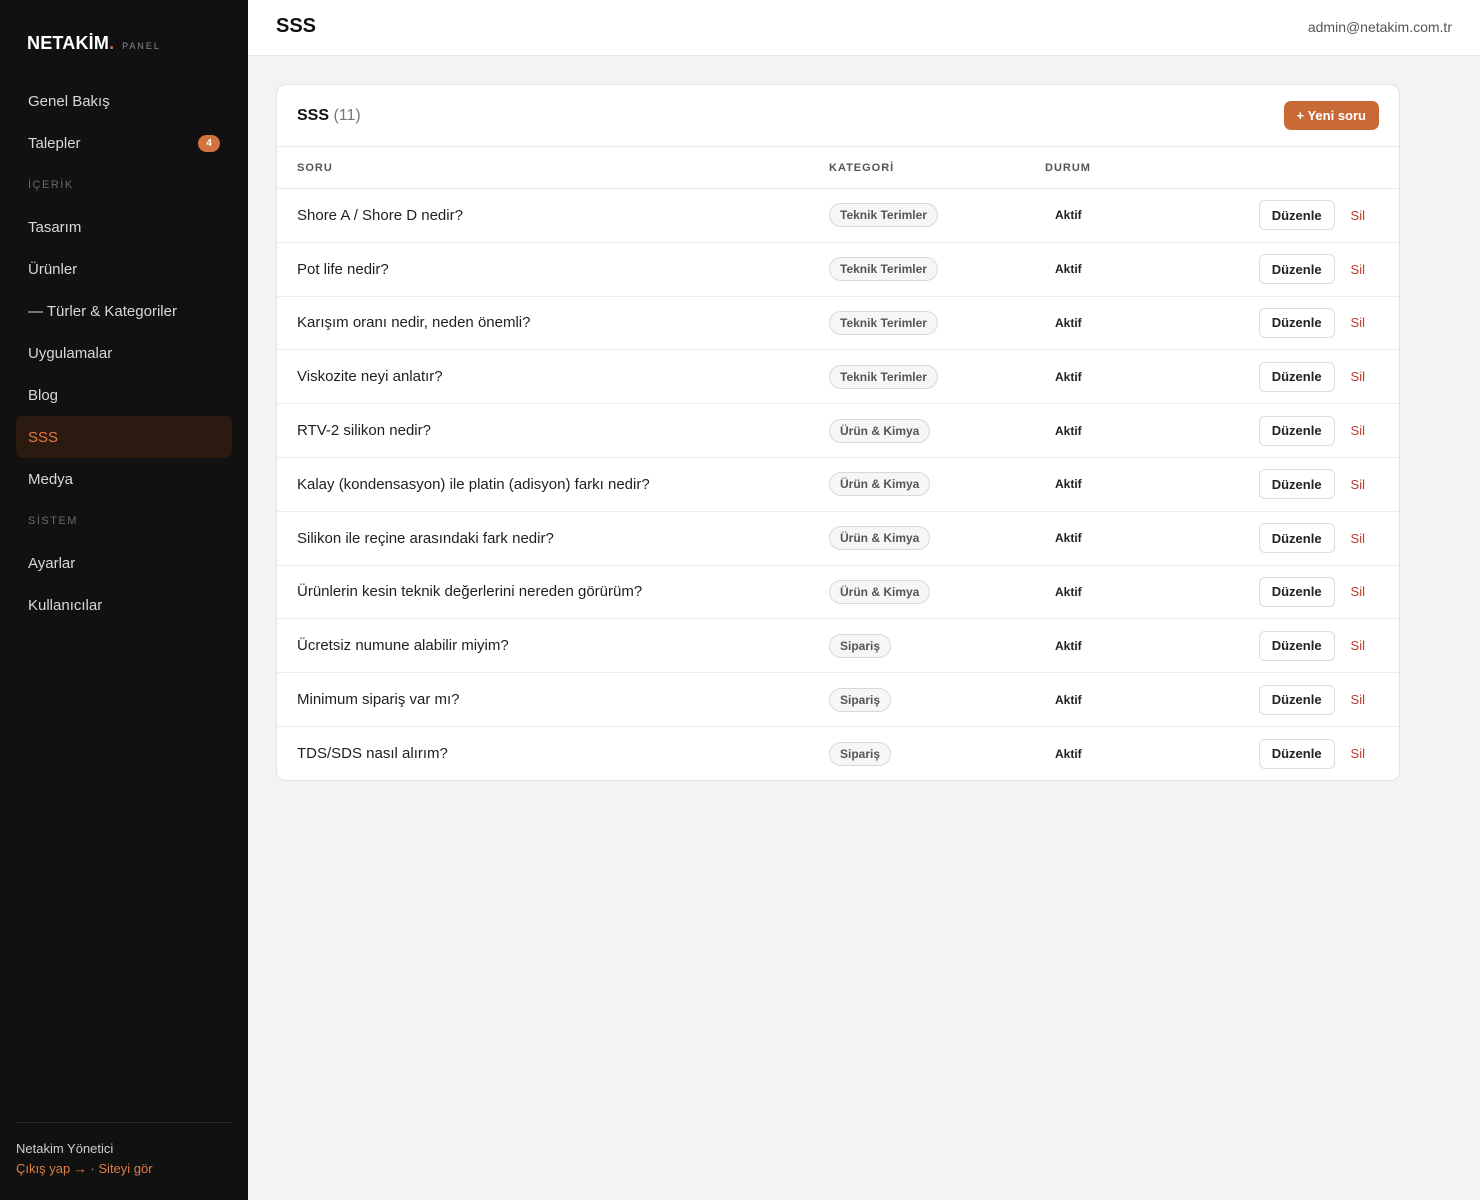 The width and height of the screenshot is (1480, 1200). I want to click on sidebar-item-label: Medya, so click(51, 479).